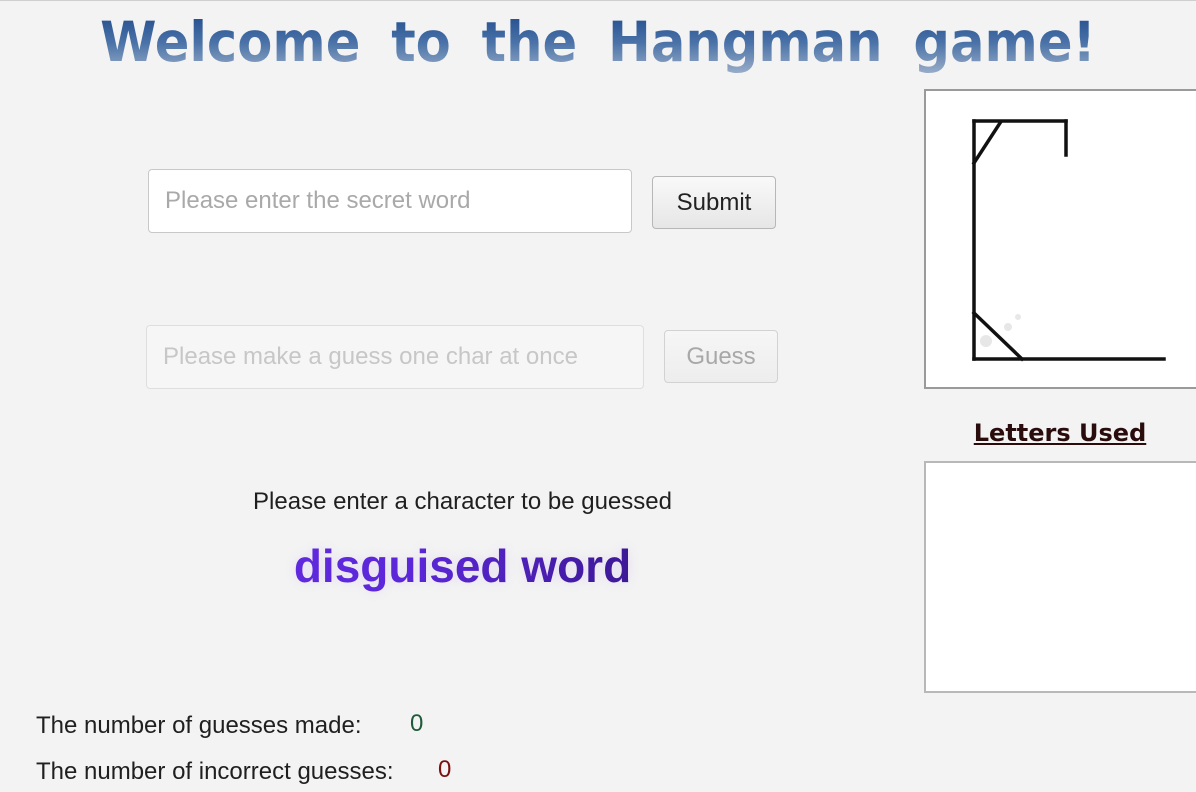 This screenshot has width=1196, height=792. Describe the element at coordinates (598, 42) in the screenshot. I see `page-title: Welcome to the Hangman game!` at that location.